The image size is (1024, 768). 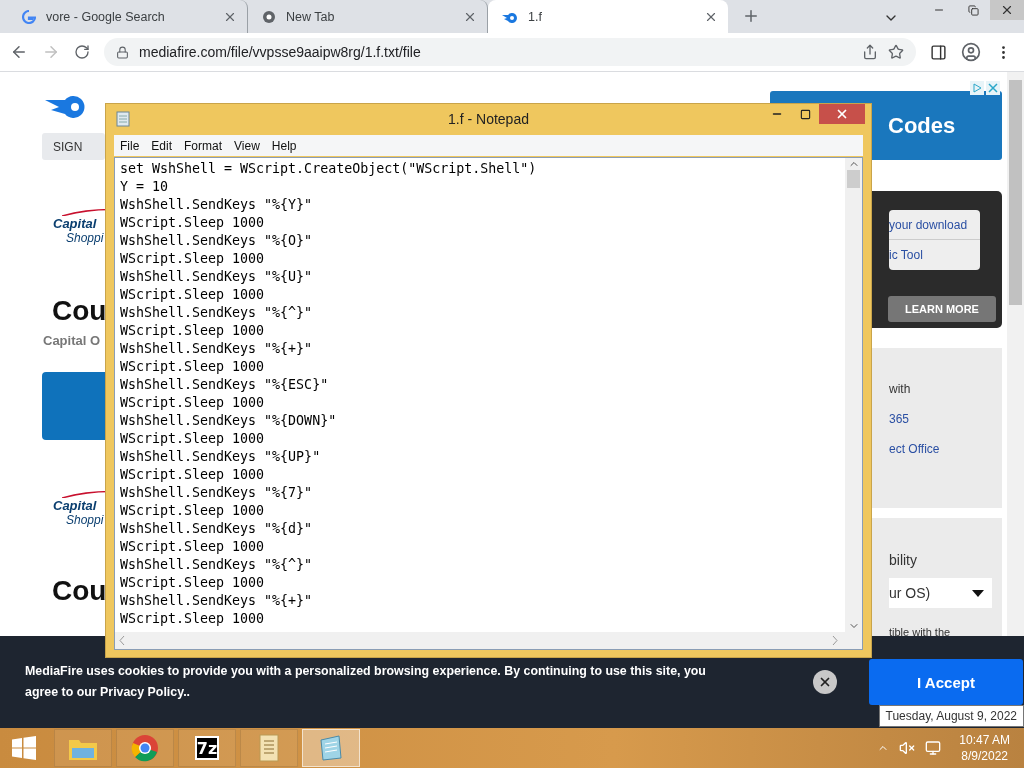 I want to click on code-line: WshShell.SendKeys "%{UP}", so click(x=221, y=457).